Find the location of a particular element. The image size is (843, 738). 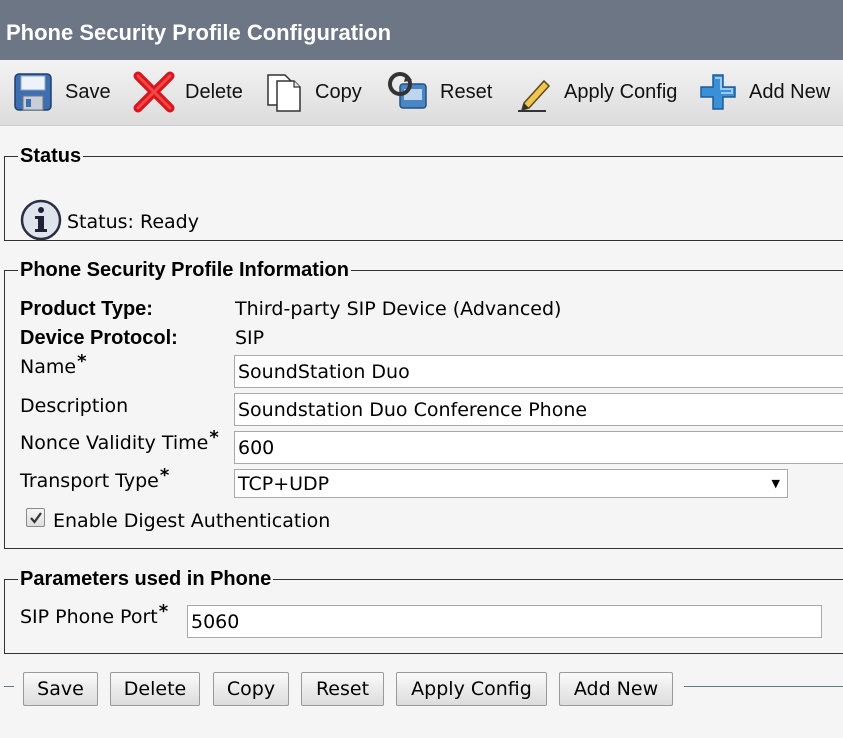

name-label: Name* is located at coordinates (53, 364).